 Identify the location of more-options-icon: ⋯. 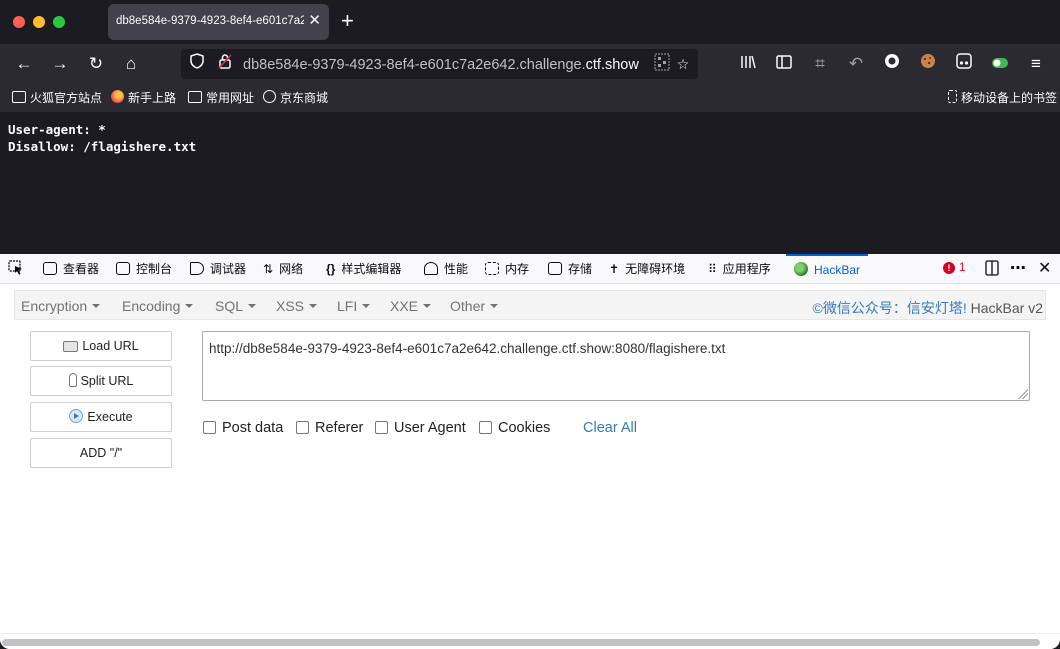
(1018, 269).